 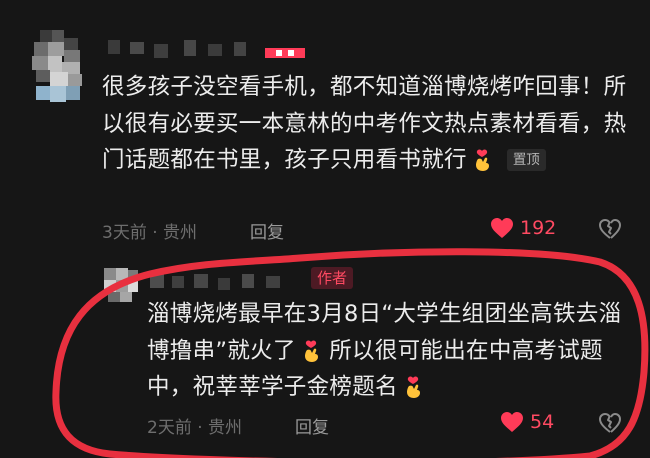 I want to click on avatar, so click(x=60, y=67).